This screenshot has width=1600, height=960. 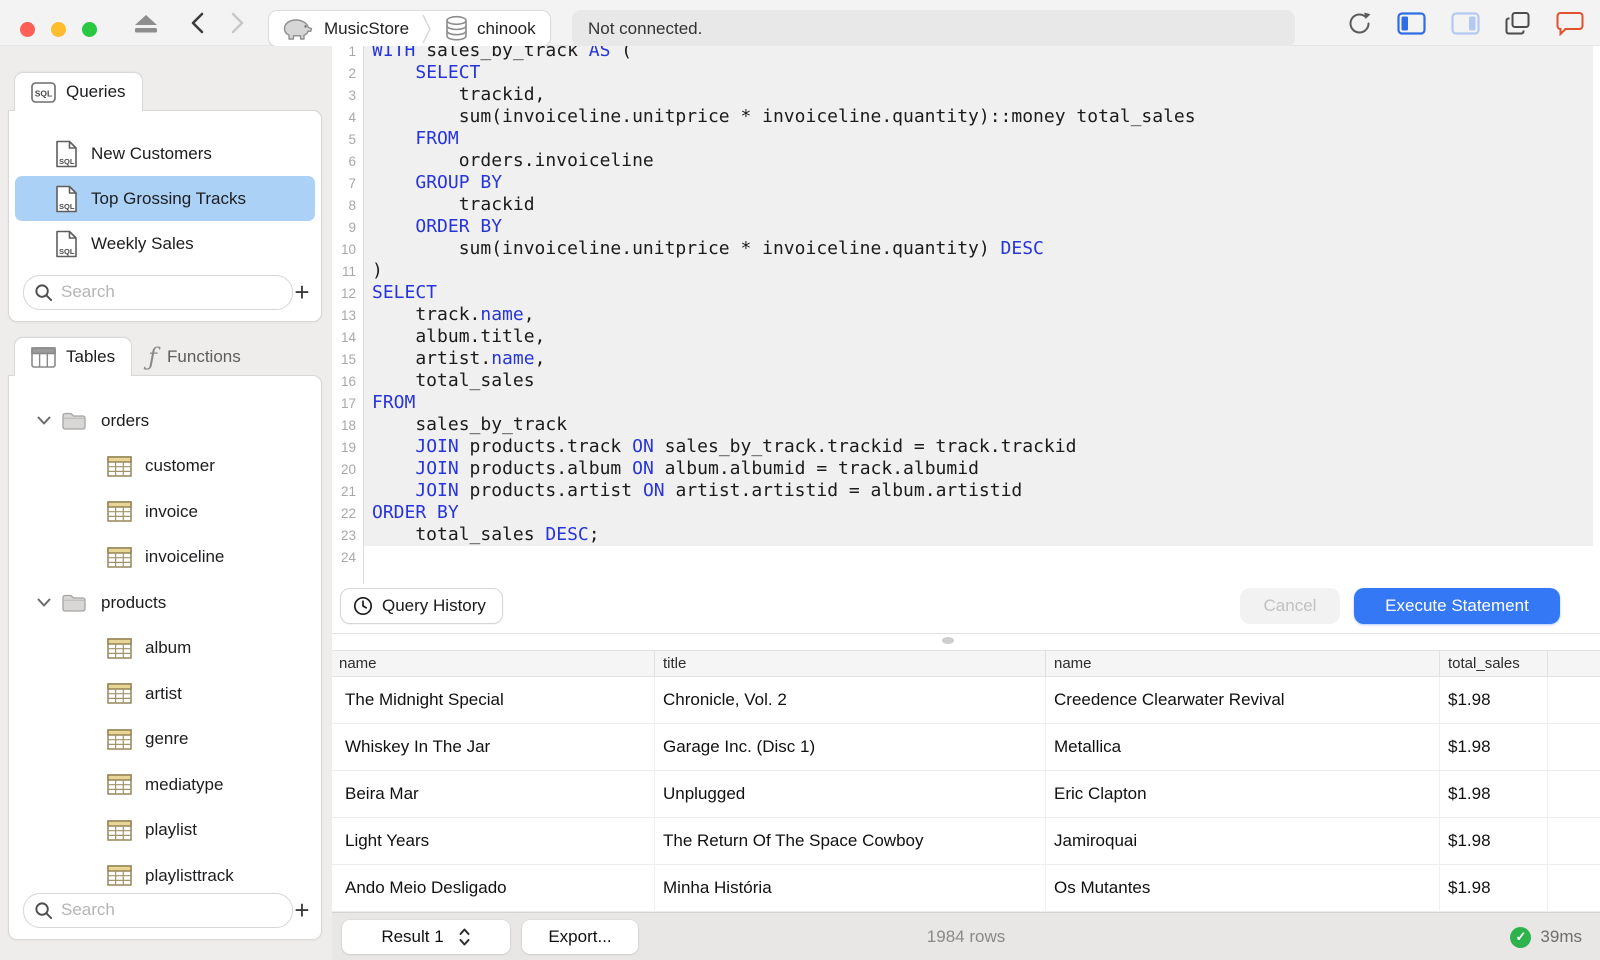 What do you see at coordinates (850, 700) in the screenshot?
I see `result-cell: Chronicle, Vol. 2` at bounding box center [850, 700].